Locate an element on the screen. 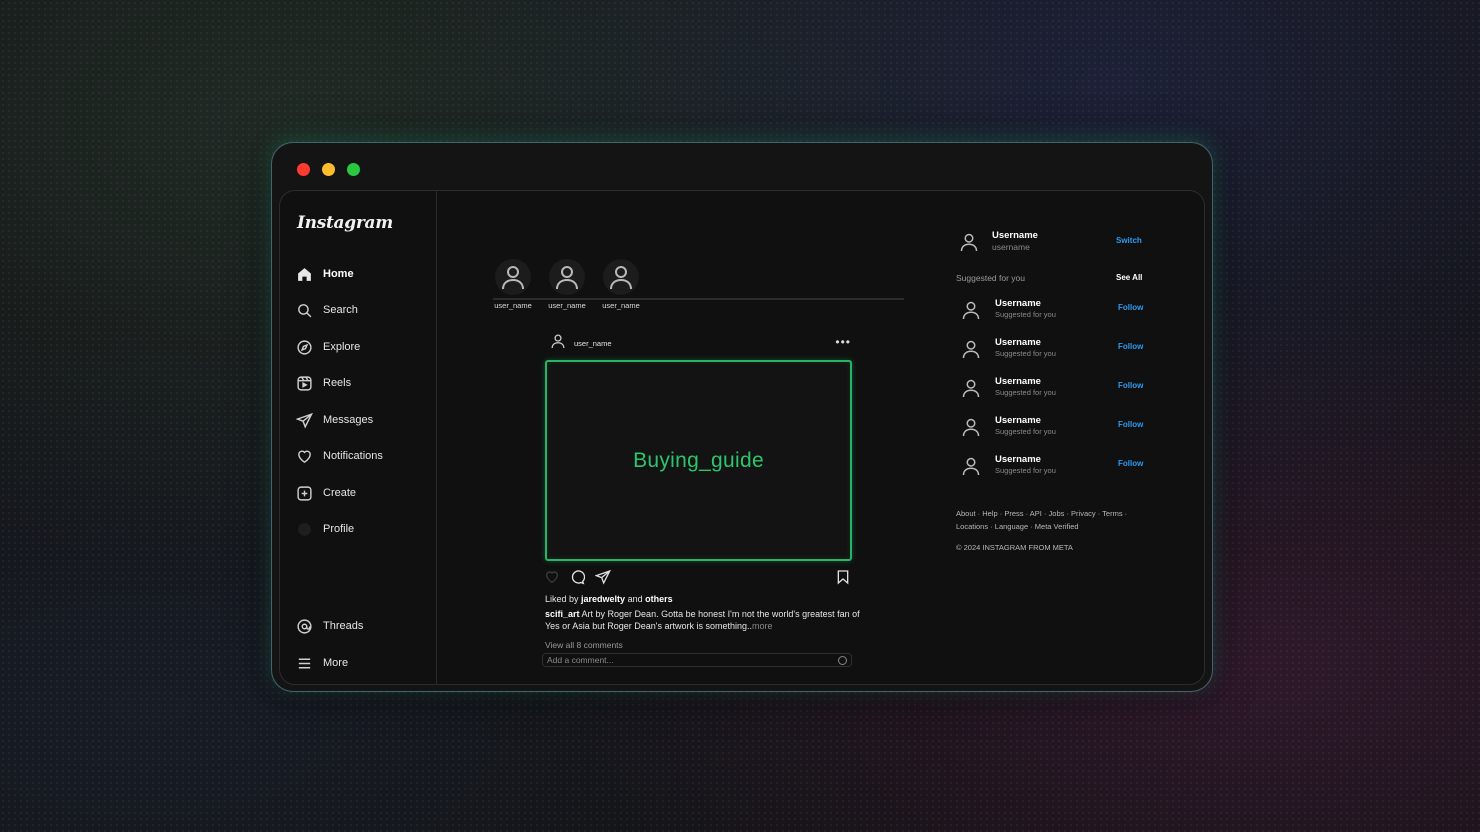 The width and height of the screenshot is (1480, 832). home-icon is located at coordinates (304, 274).